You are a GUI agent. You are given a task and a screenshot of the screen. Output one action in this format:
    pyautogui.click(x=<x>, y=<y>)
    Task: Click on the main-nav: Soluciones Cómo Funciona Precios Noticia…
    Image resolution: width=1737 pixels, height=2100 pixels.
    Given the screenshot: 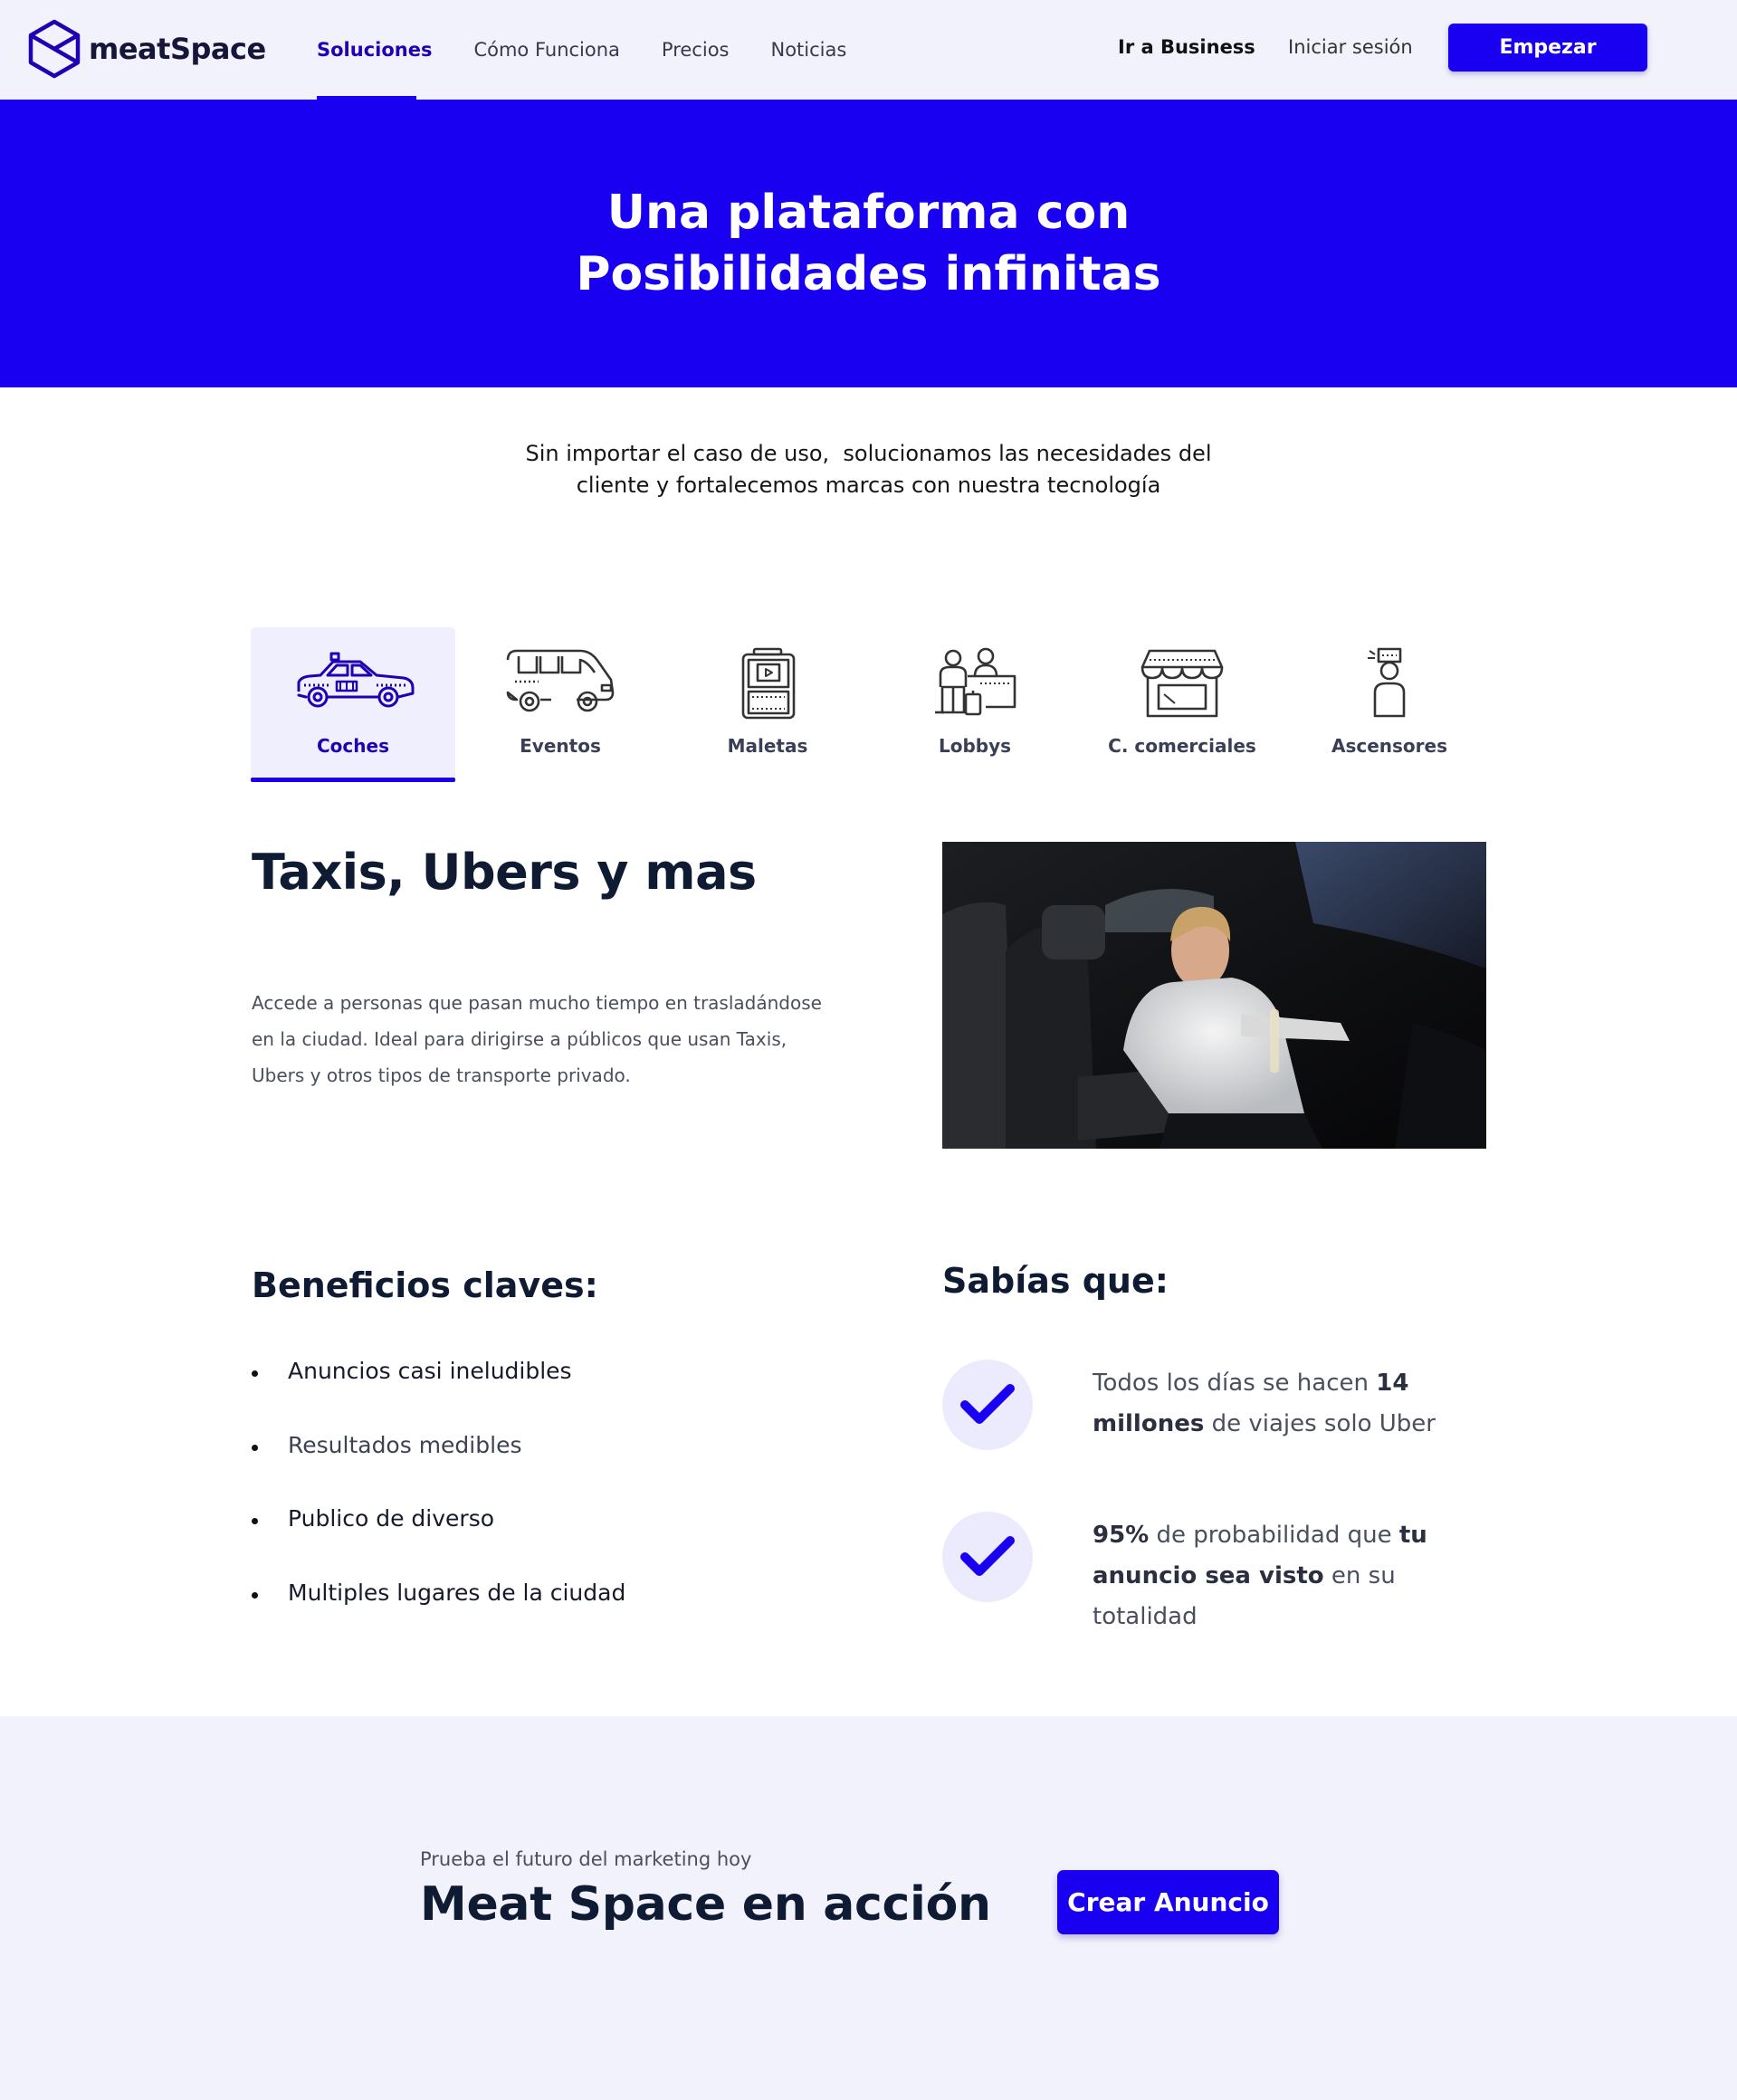 What is the action you would take?
    pyautogui.click(x=602, y=50)
    